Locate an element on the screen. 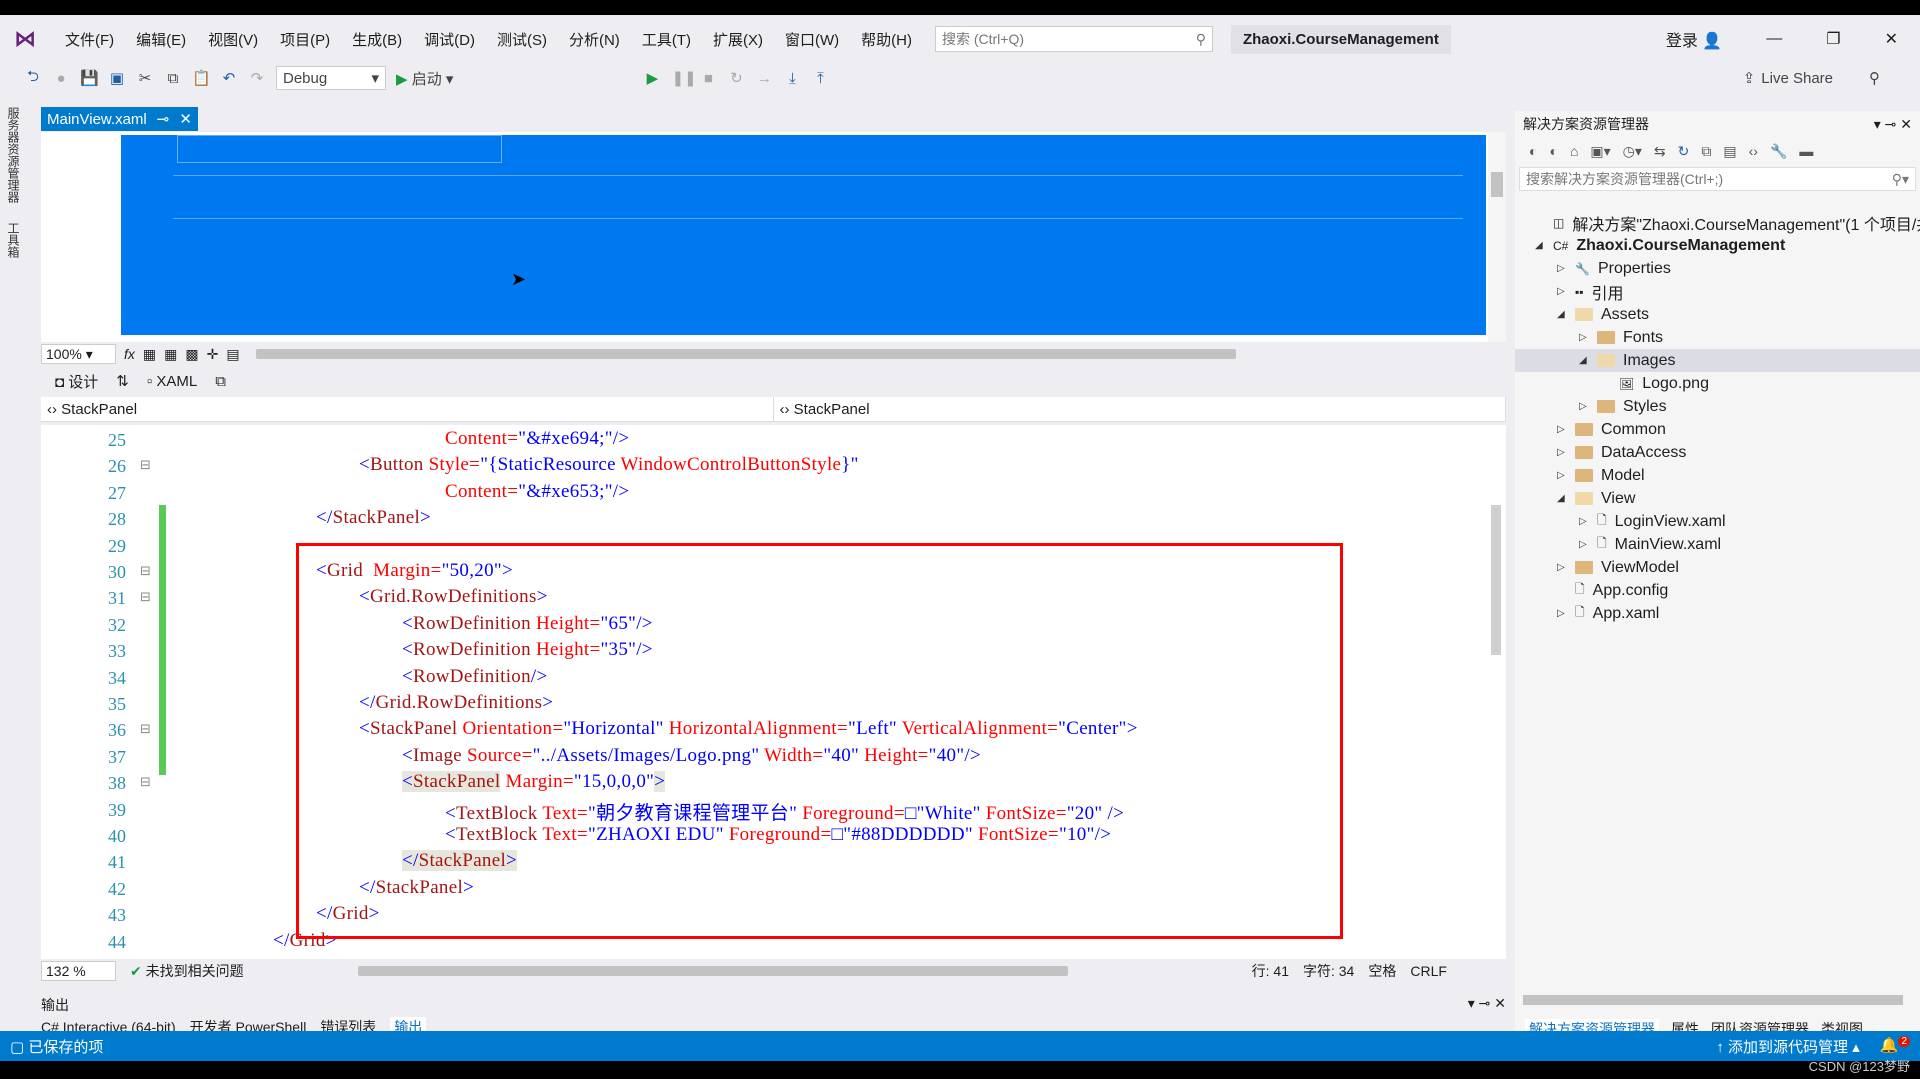 The image size is (1920, 1079). forward-icon: ◐ is located at coordinates (1553, 151).